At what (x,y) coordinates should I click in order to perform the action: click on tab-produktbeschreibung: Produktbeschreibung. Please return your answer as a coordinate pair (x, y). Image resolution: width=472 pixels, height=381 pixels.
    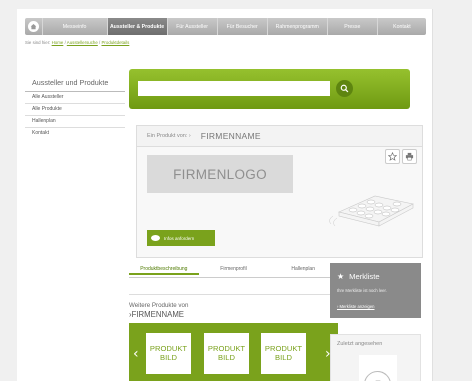
    Looking at the image, I should click on (164, 269).